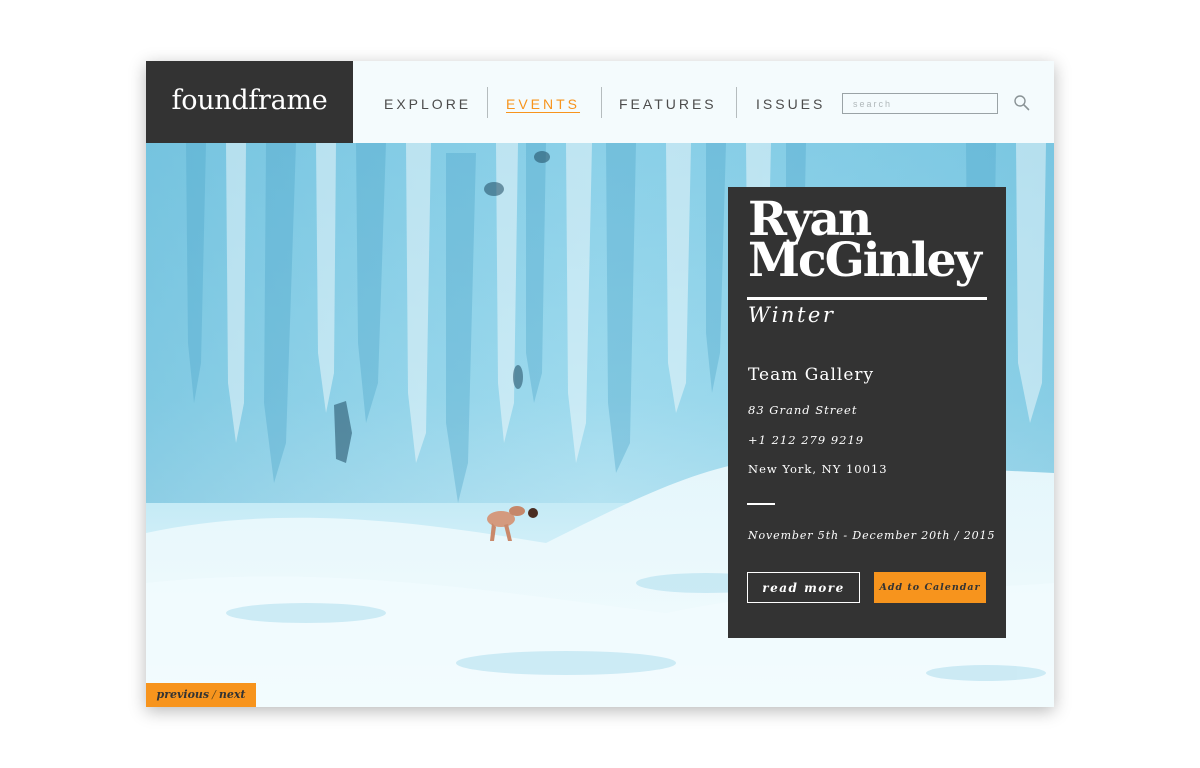  I want to click on nav-issues: ISSUES, so click(790, 104).